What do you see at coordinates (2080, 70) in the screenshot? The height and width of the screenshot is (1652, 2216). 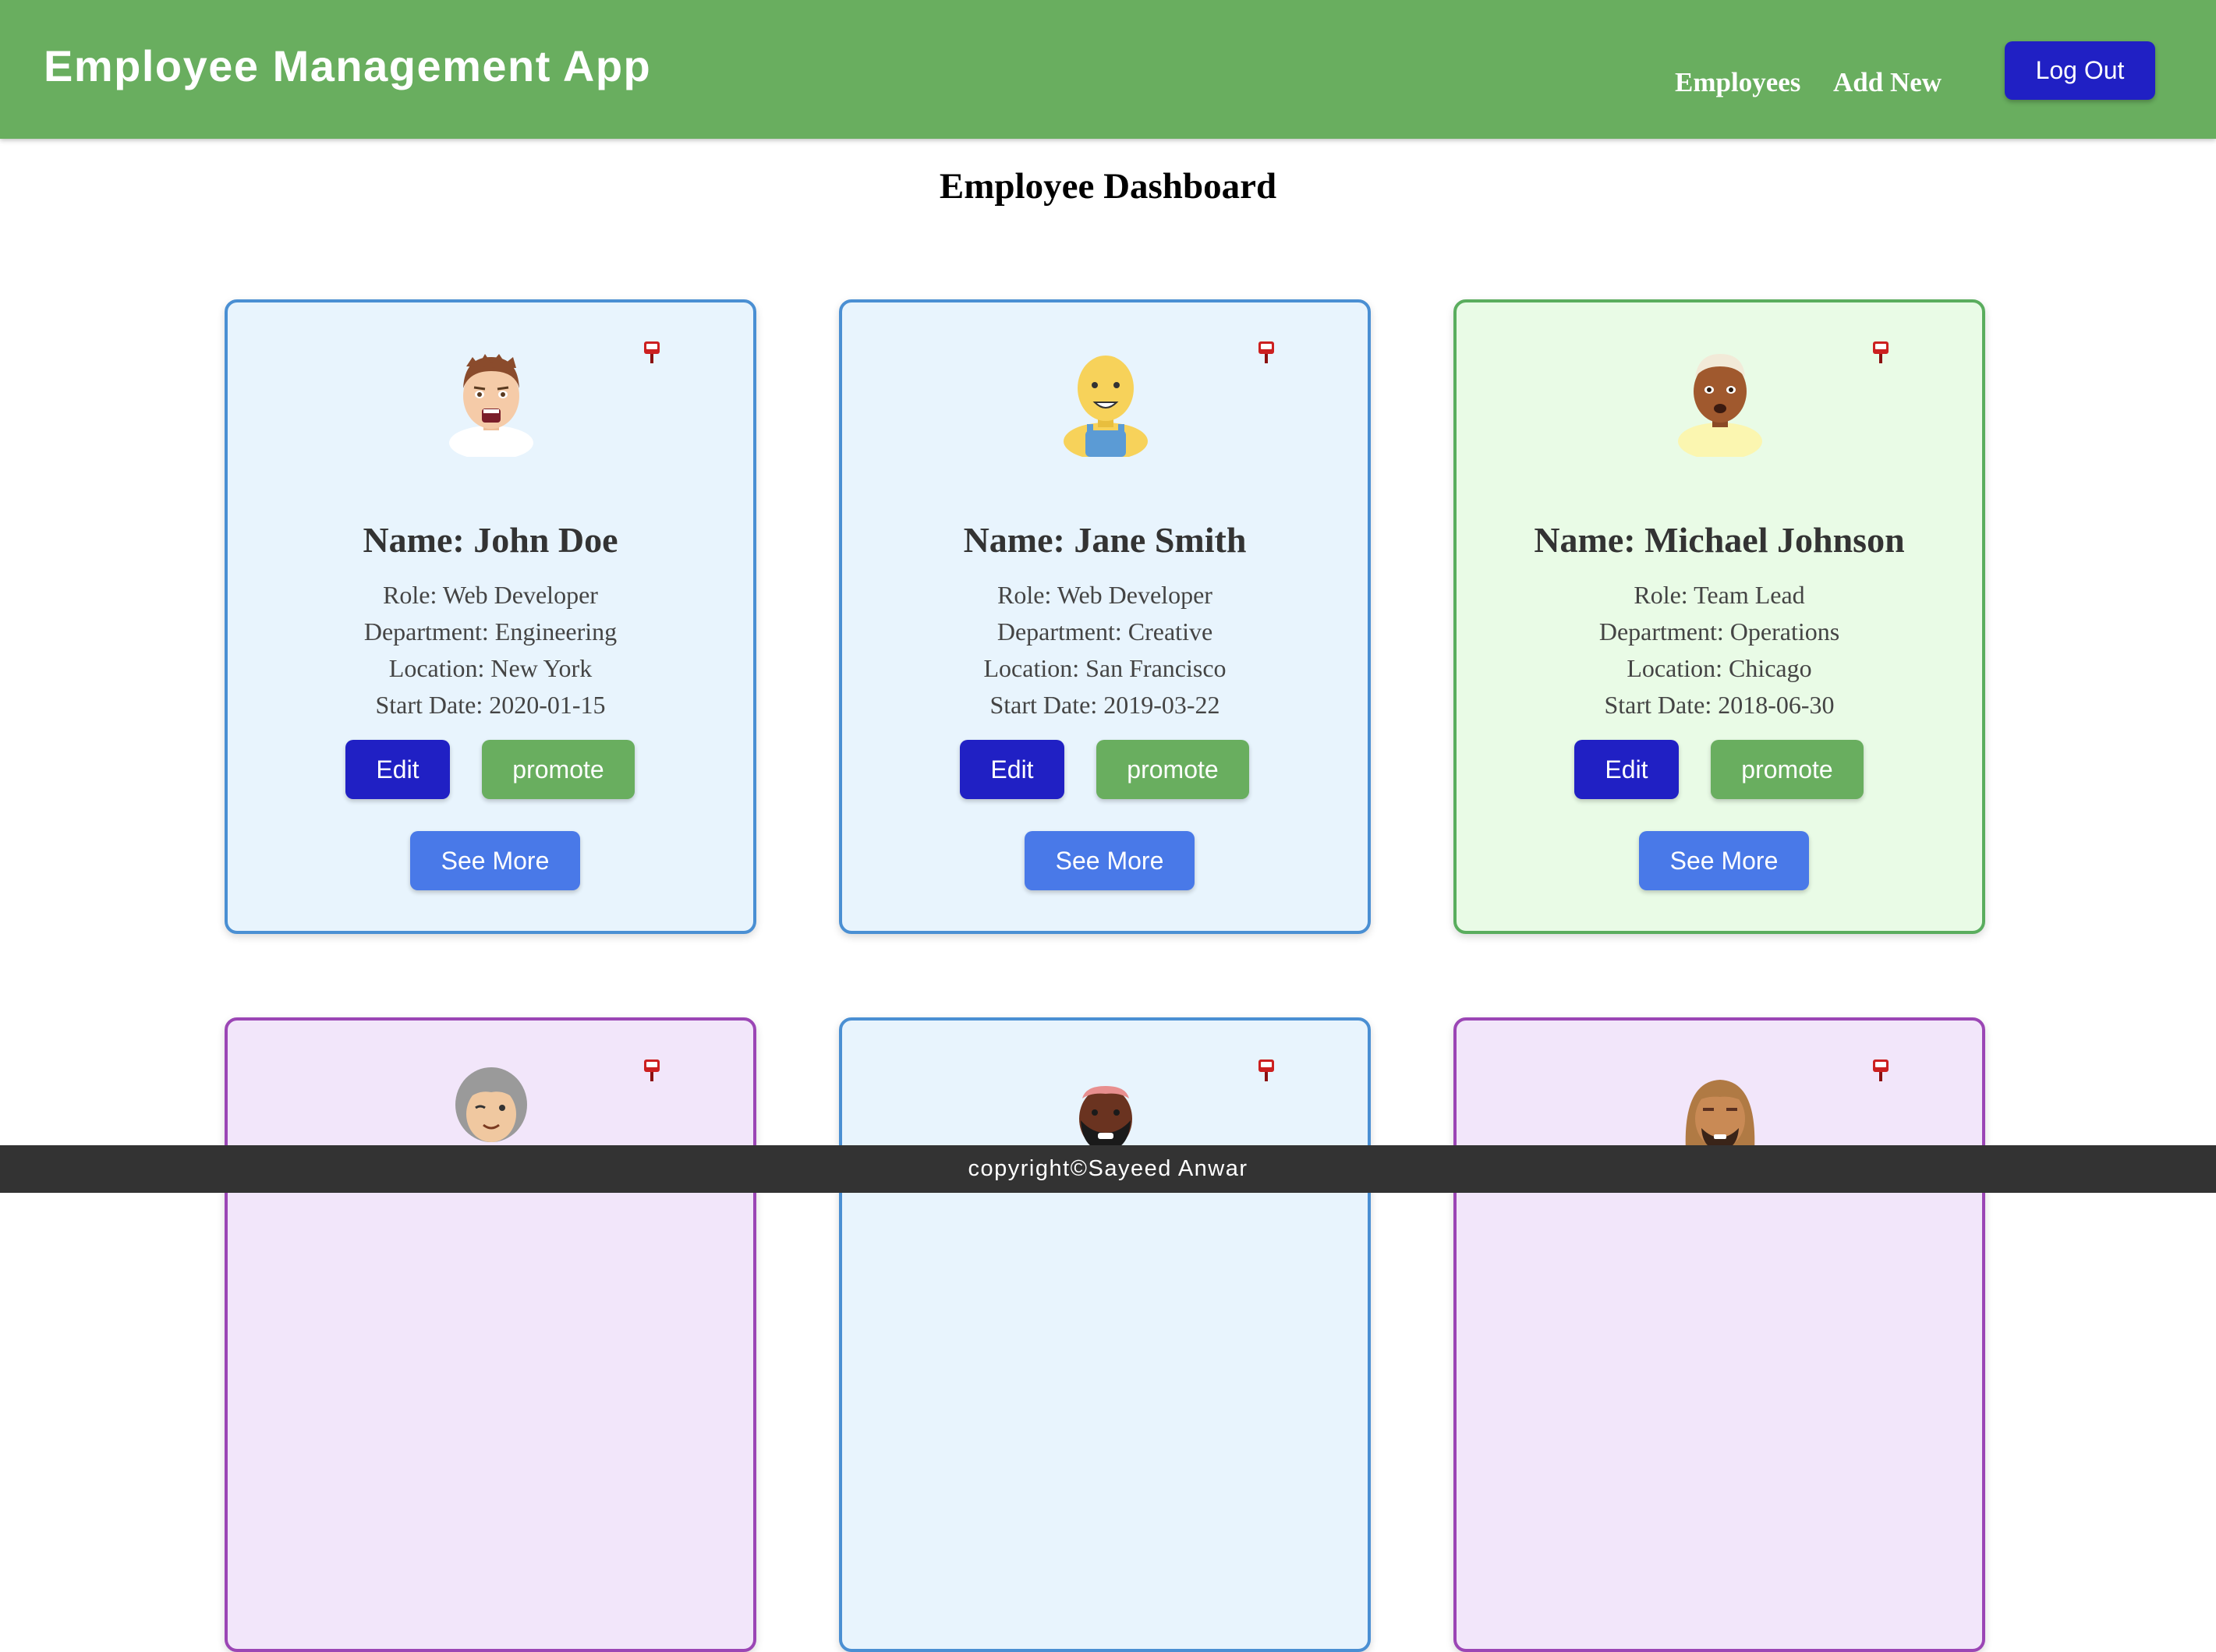 I see `logout-button: Log Out` at bounding box center [2080, 70].